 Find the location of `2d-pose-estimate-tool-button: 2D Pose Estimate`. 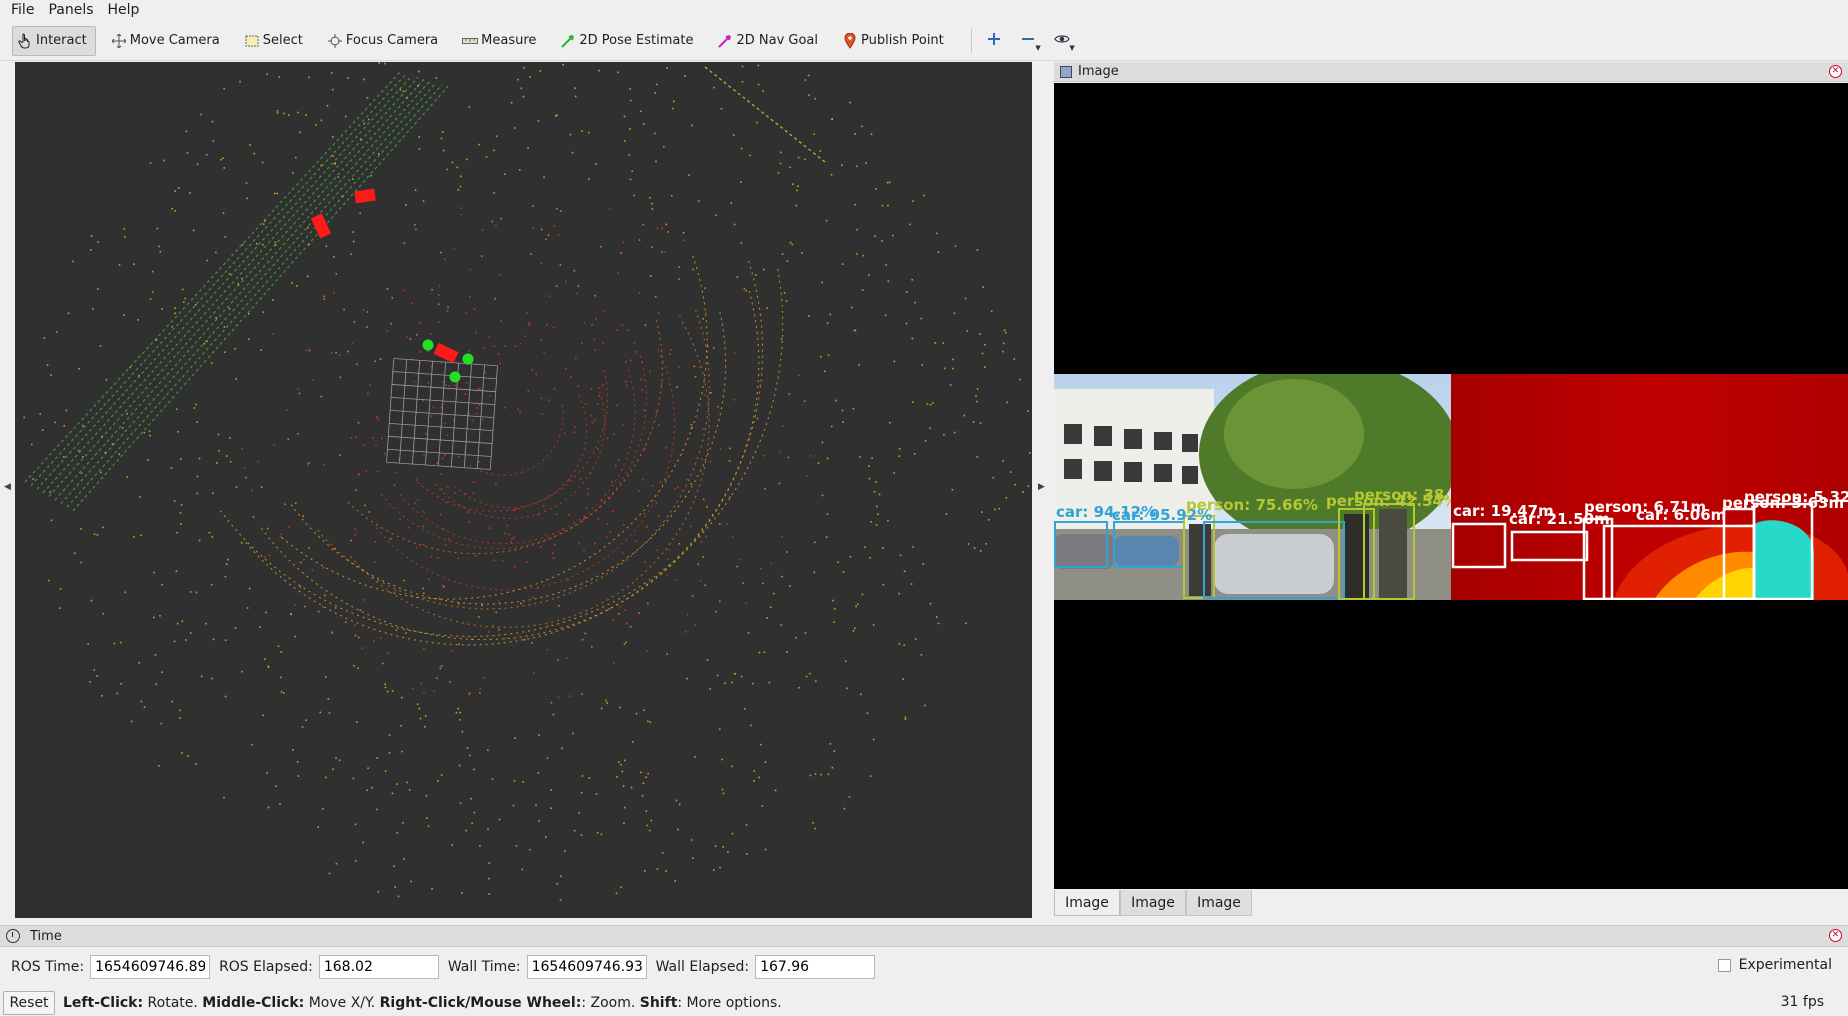

2d-pose-estimate-tool-button: 2D Pose Estimate is located at coordinates (628, 41).